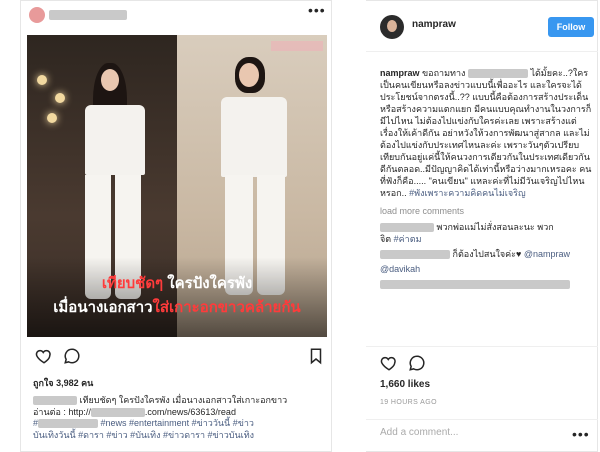 Image resolution: width=600 pixels, height=452 pixels. Describe the element at coordinates (117, 412) in the screenshot. I see `link-domain-blurred` at that location.